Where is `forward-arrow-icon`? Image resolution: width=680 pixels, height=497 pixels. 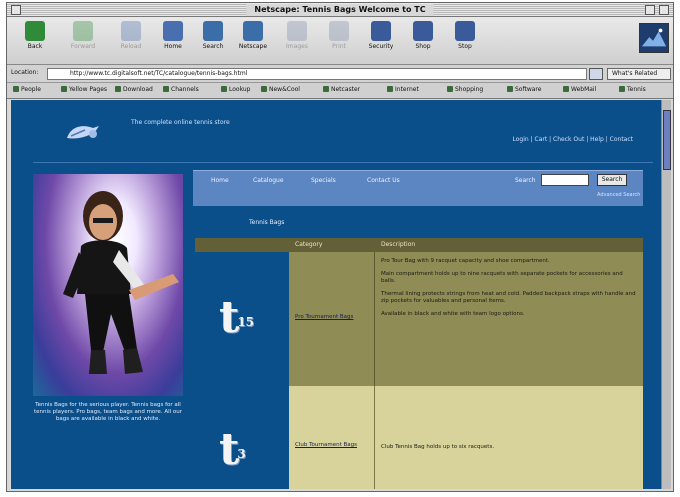 forward-arrow-icon is located at coordinates (83, 31).